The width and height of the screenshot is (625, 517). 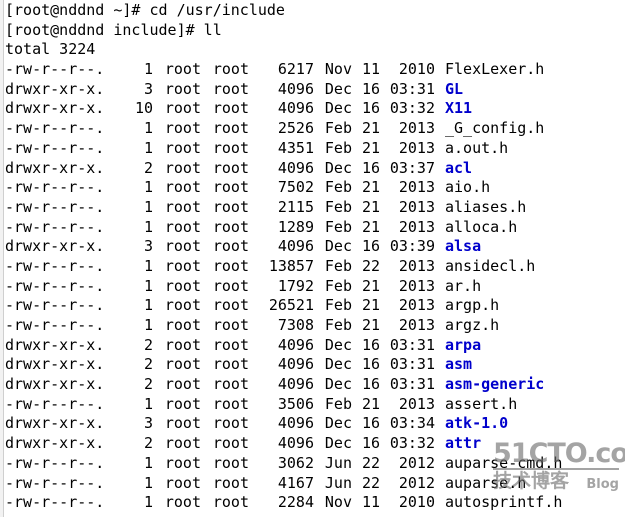 What do you see at coordinates (458, 346) in the screenshot?
I see `listing-directory-name: arpa` at bounding box center [458, 346].